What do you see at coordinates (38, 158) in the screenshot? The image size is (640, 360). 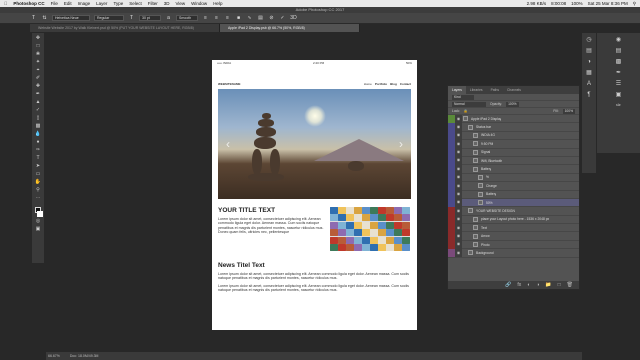 I see `type-tool-icon: T` at bounding box center [38, 158].